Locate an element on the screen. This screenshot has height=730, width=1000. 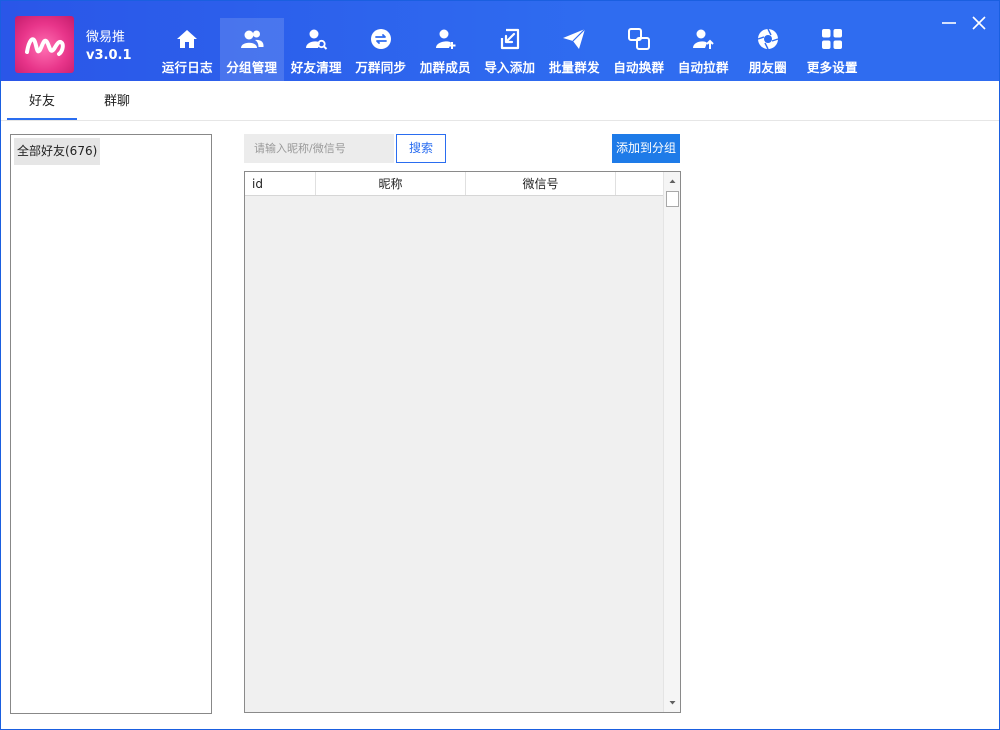
users-icon is located at coordinates (252, 39).